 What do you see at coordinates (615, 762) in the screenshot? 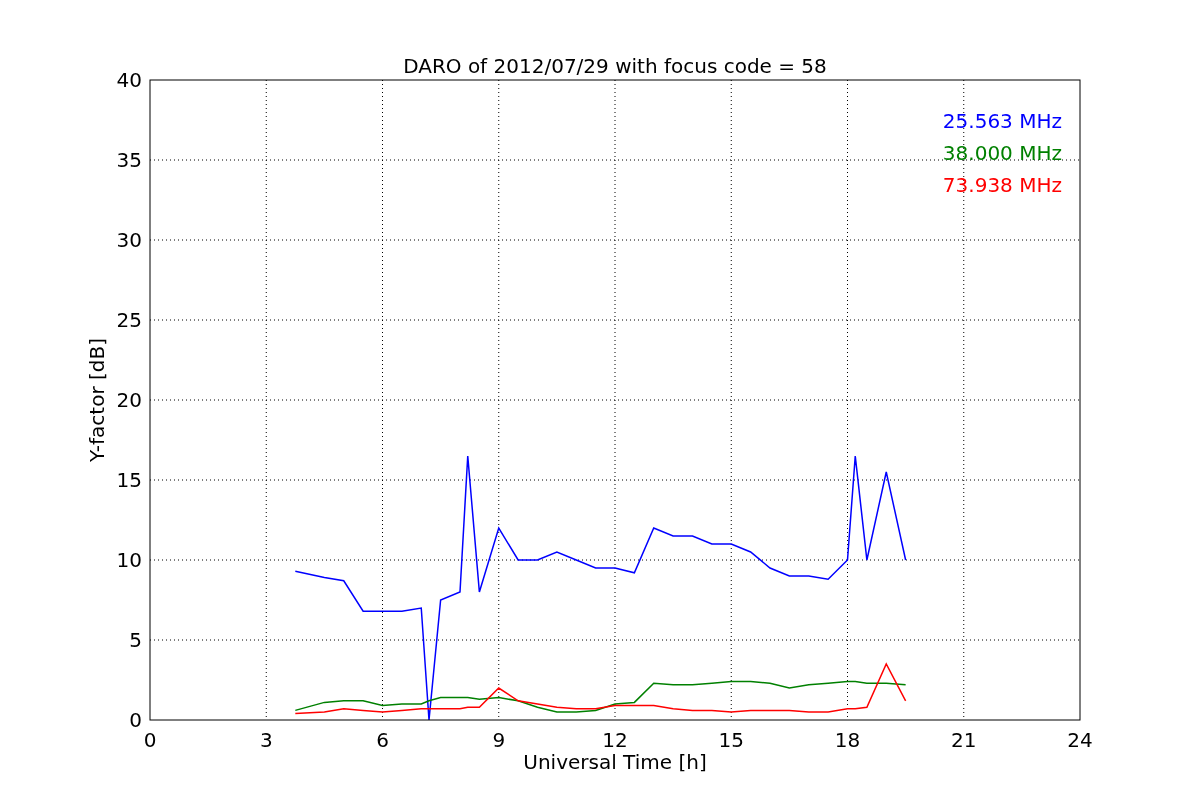
I see `x-axis-label: Universal Time [h]` at bounding box center [615, 762].